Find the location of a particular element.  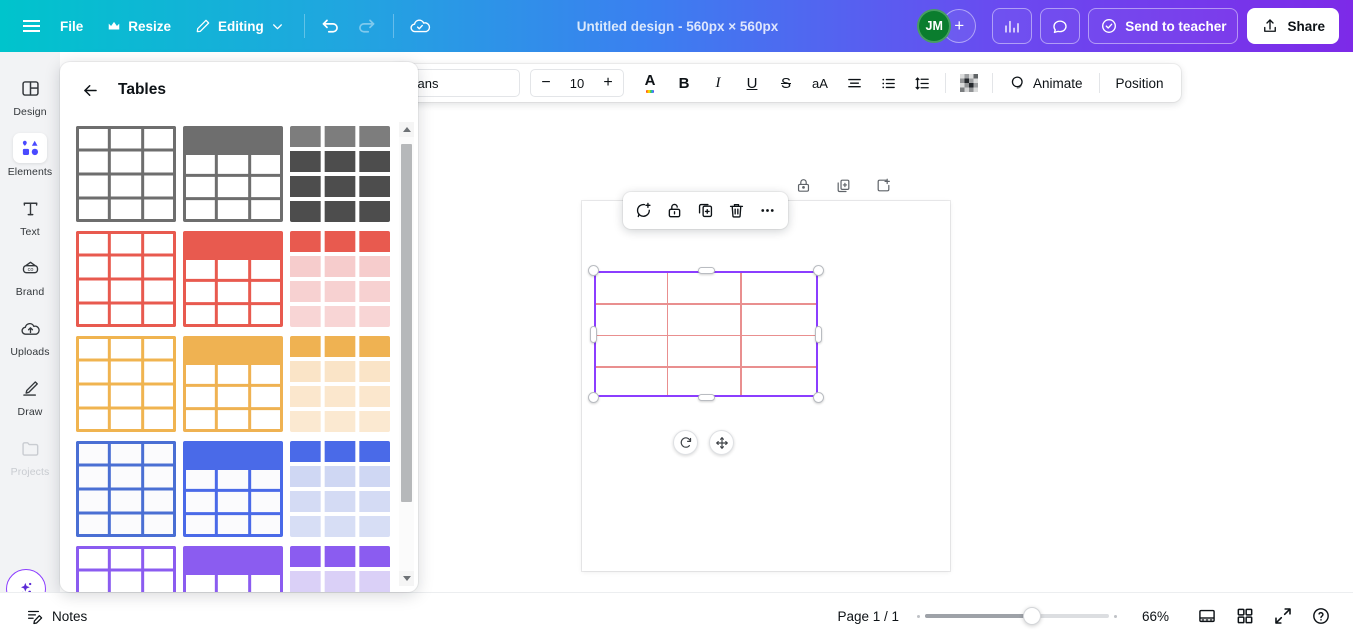

slider-knob is located at coordinates (1032, 616).